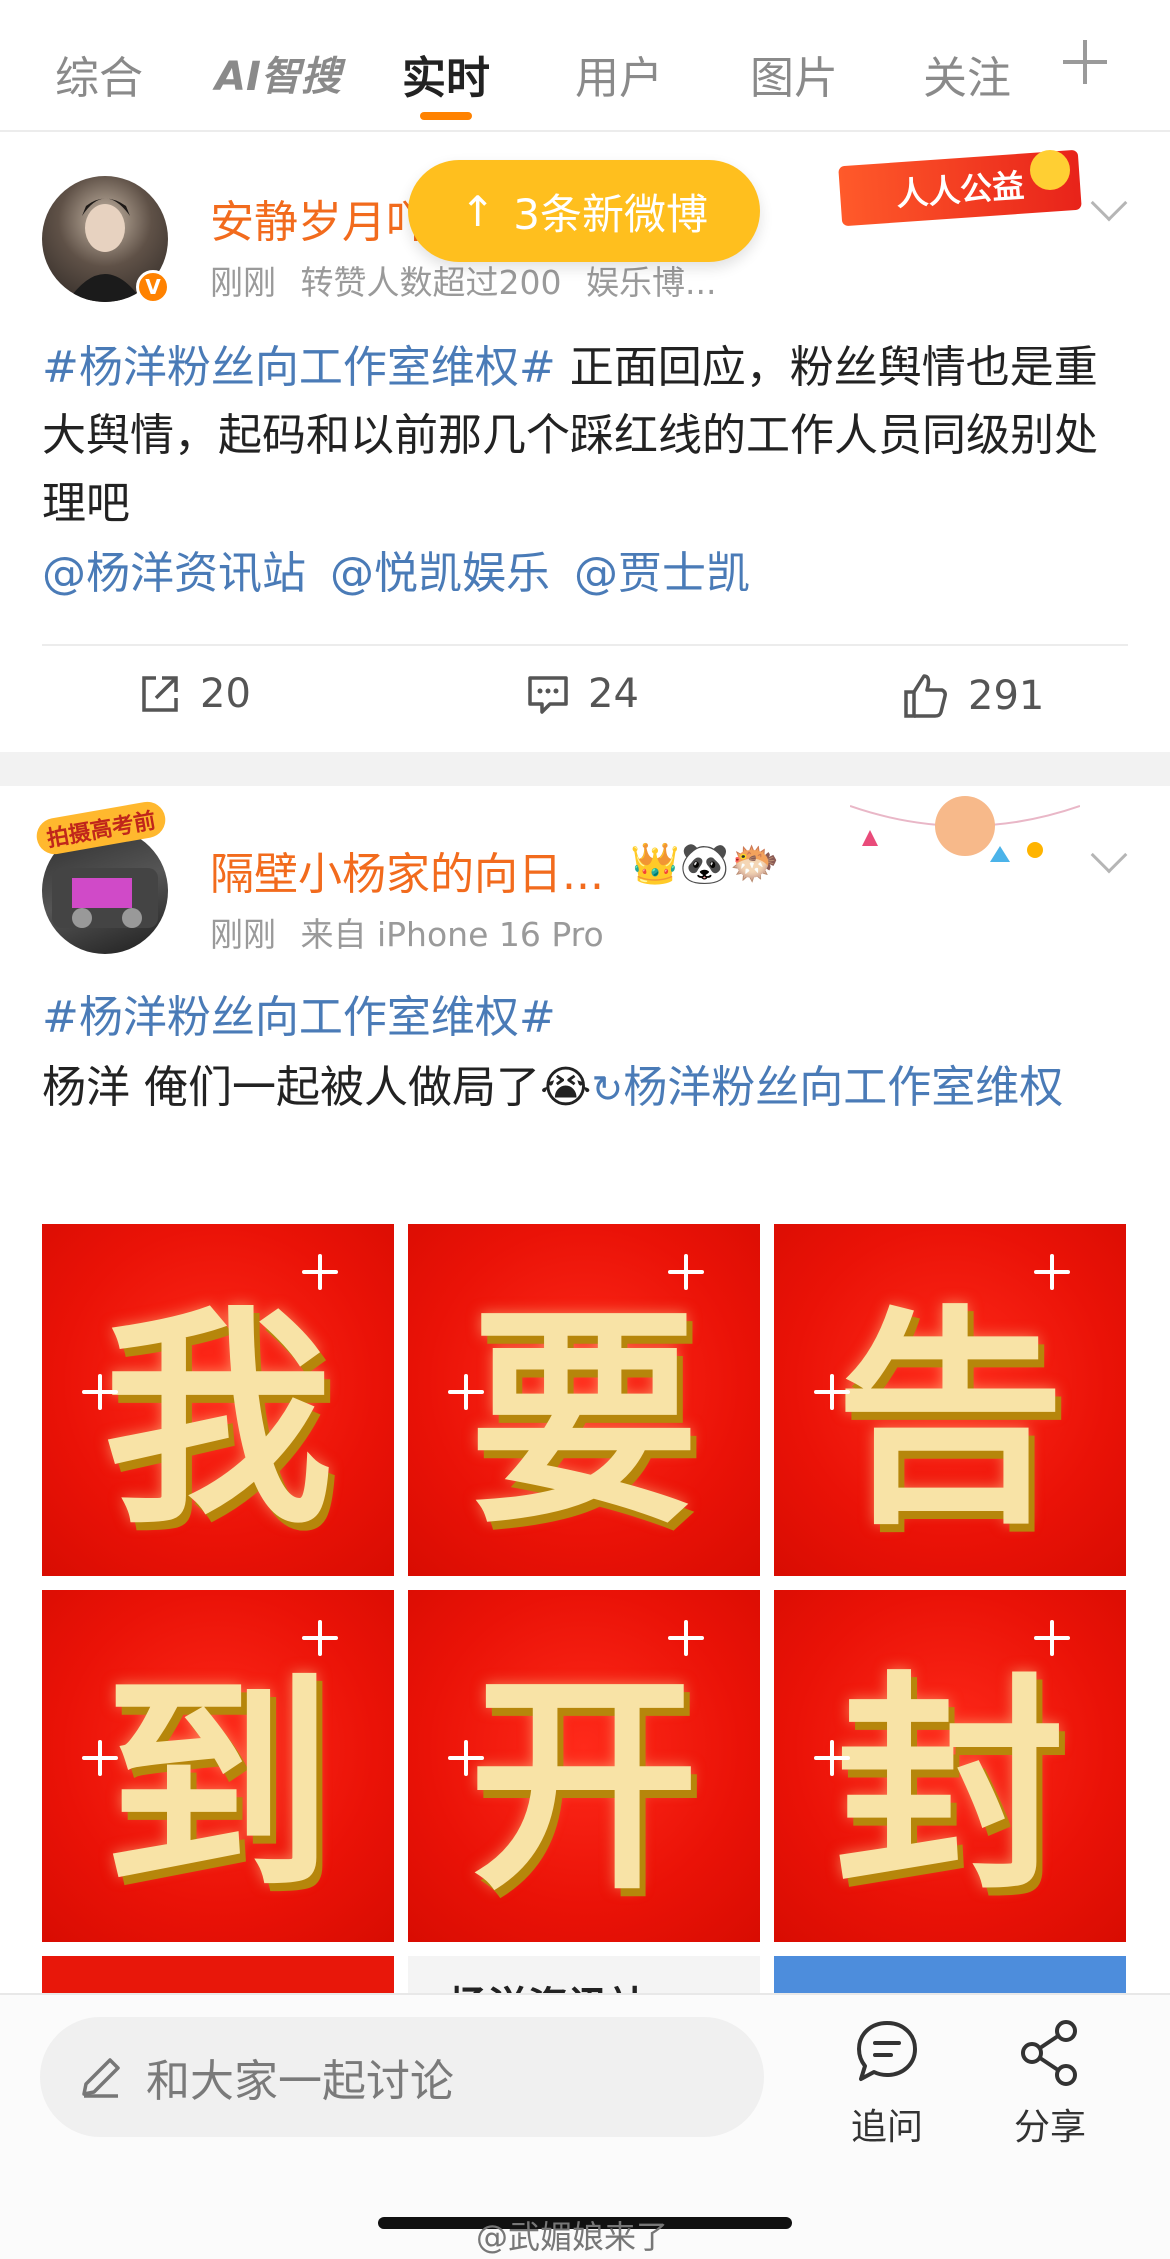 Image resolution: width=1170 pixels, height=2259 pixels. What do you see at coordinates (440, 573) in the screenshot?
I see `mention-link: @悦凯娱乐` at bounding box center [440, 573].